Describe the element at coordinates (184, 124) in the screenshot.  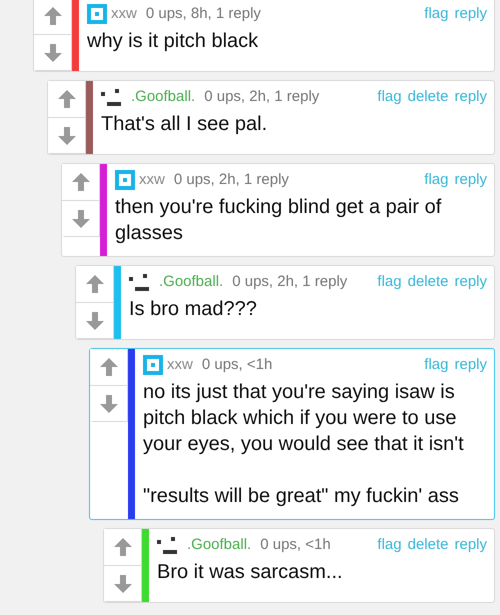
I see `comment-text: That's all I see pal.` at that location.